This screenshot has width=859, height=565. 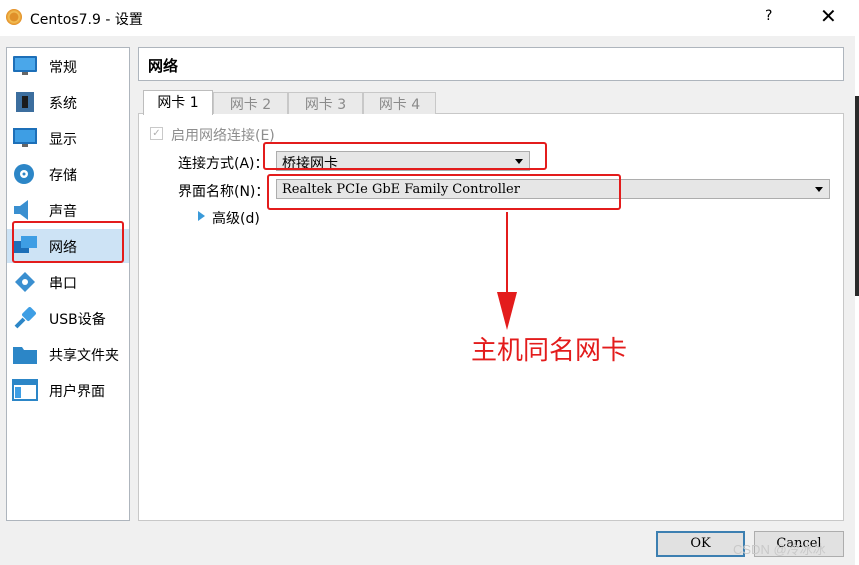 I want to click on virtualbox-app-icon, so click(x=14, y=17).